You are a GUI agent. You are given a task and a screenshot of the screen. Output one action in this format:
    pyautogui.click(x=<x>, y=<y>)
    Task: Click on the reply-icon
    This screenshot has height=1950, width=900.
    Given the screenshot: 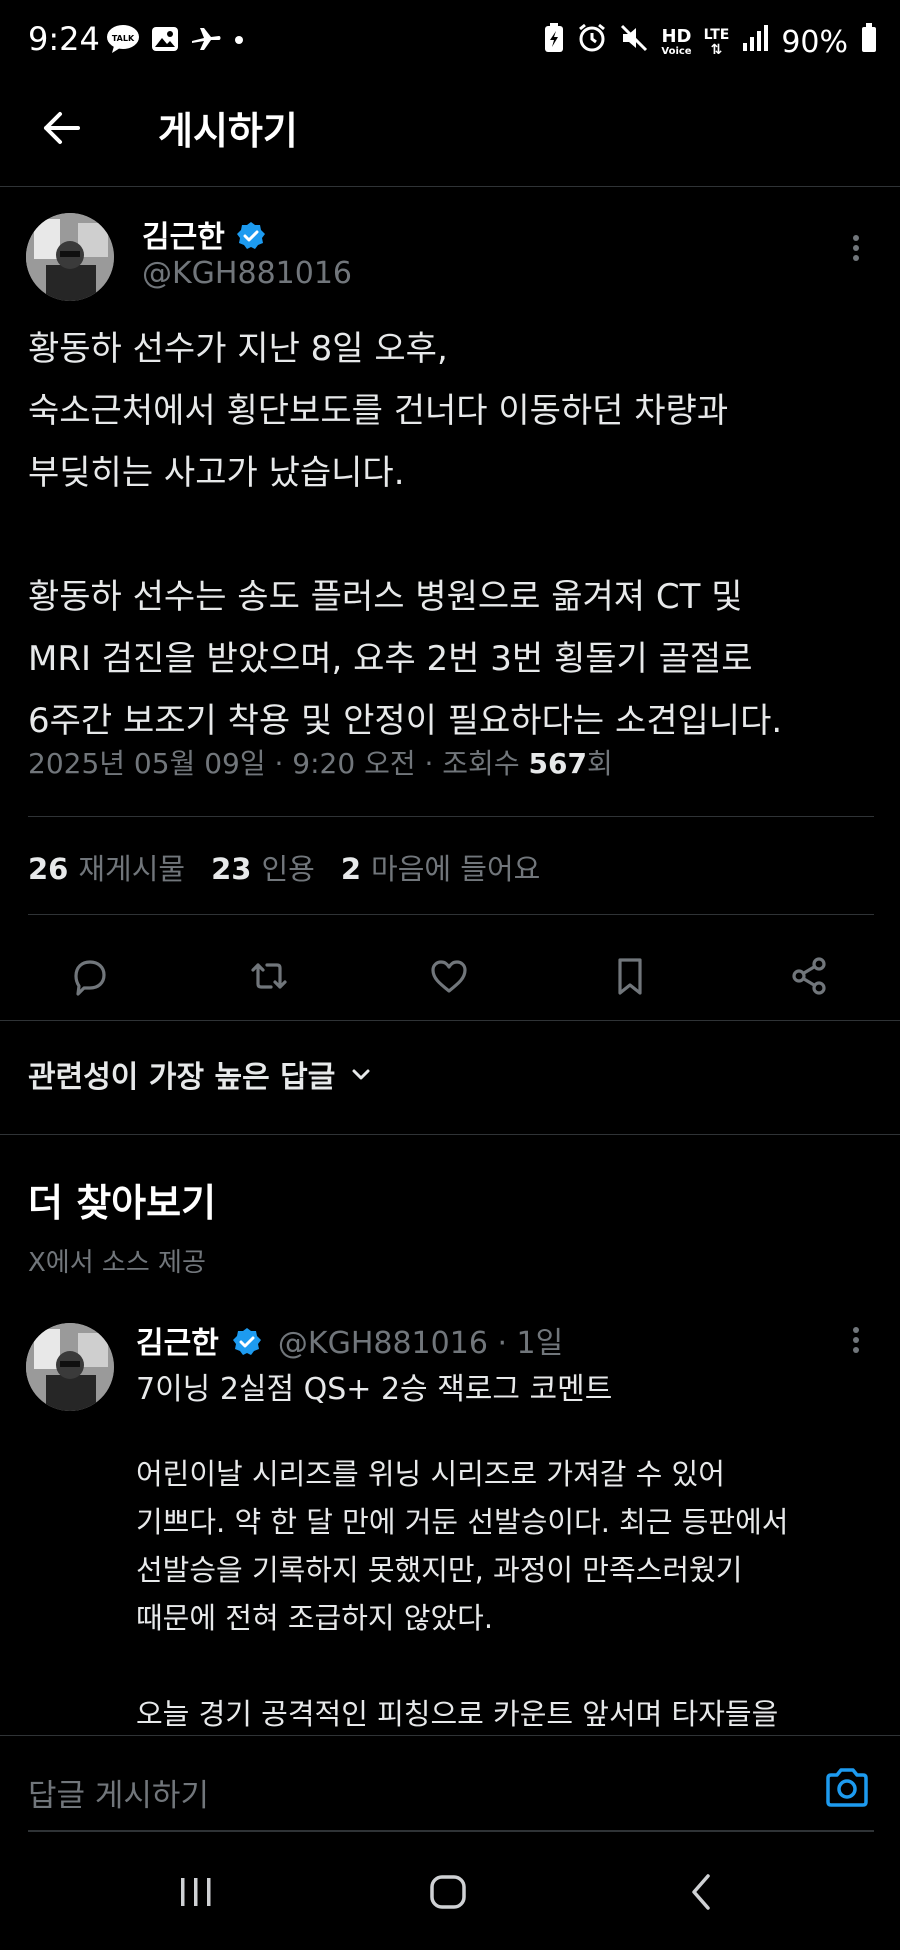 What is the action you would take?
    pyautogui.click(x=90, y=978)
    